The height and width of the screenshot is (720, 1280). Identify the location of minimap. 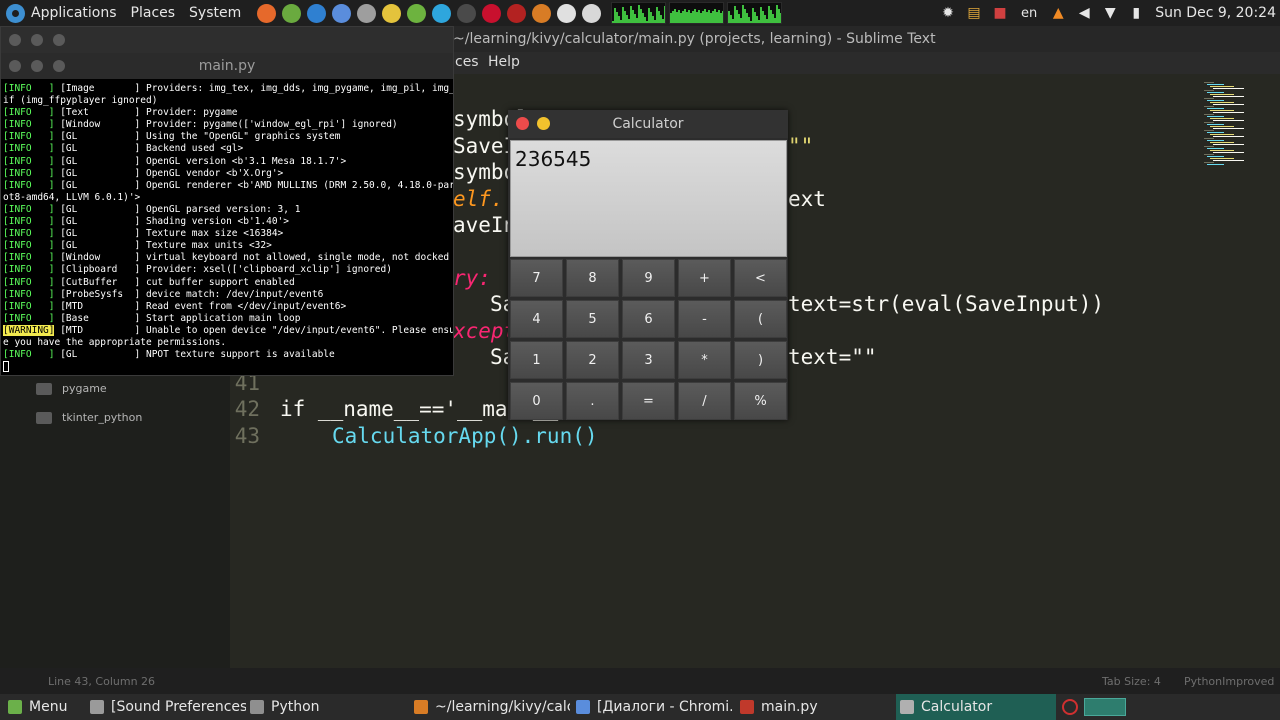
(1240, 371).